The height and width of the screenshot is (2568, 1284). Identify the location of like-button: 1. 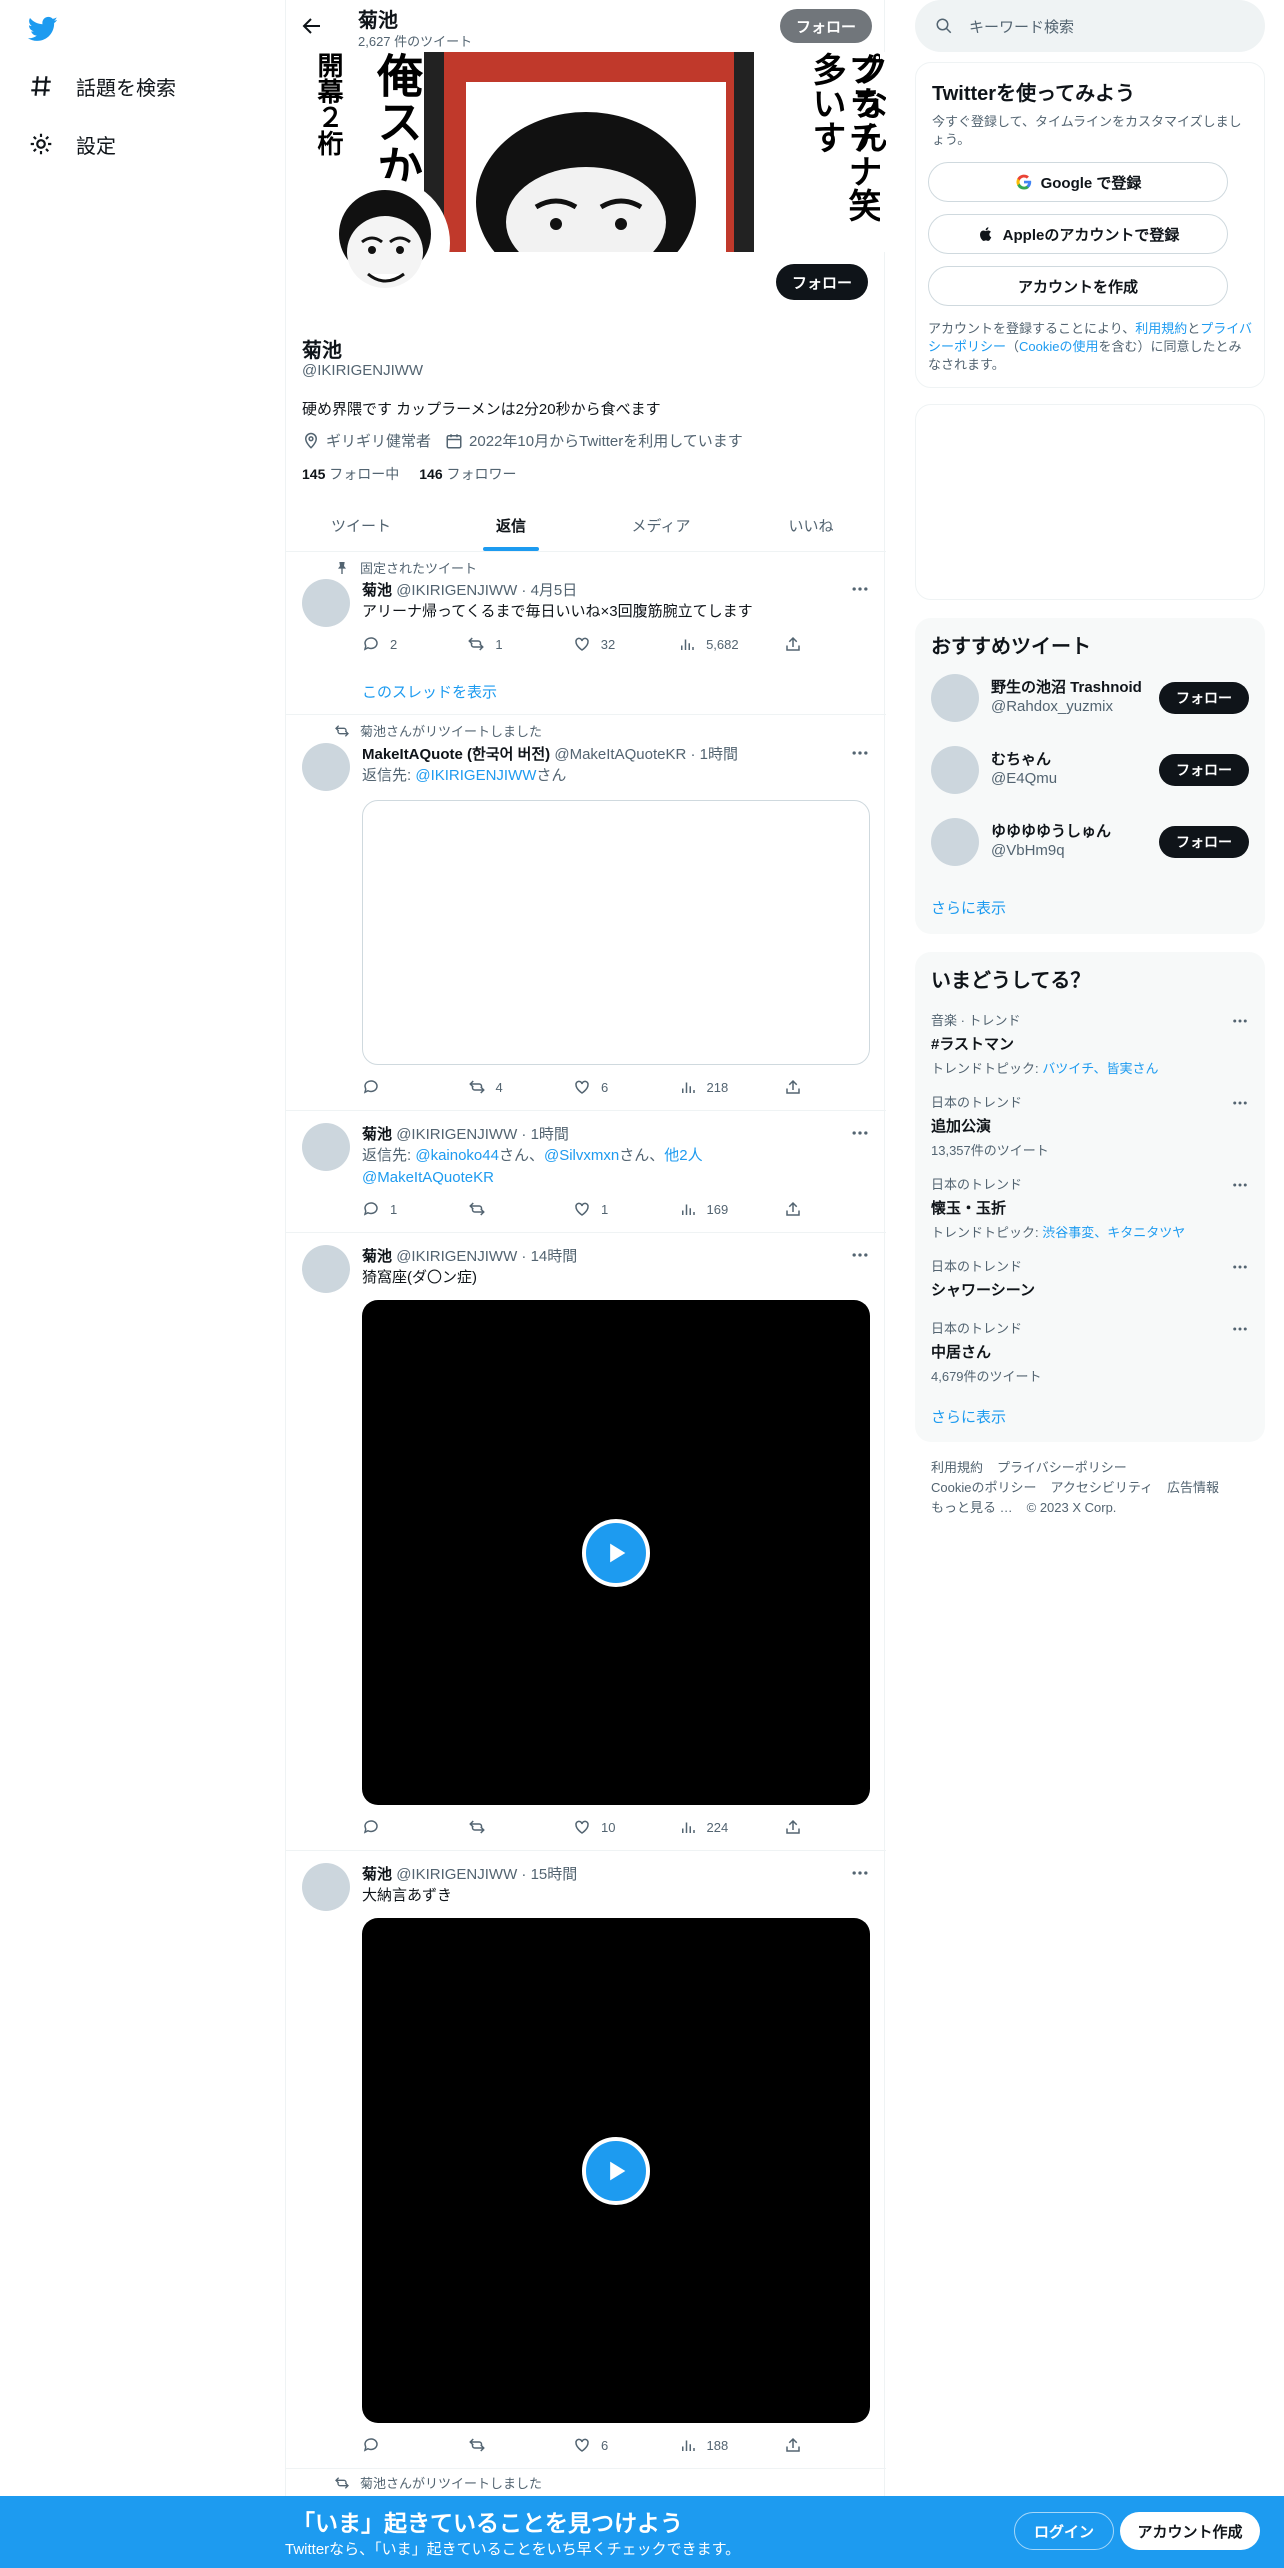
(603, 1209).